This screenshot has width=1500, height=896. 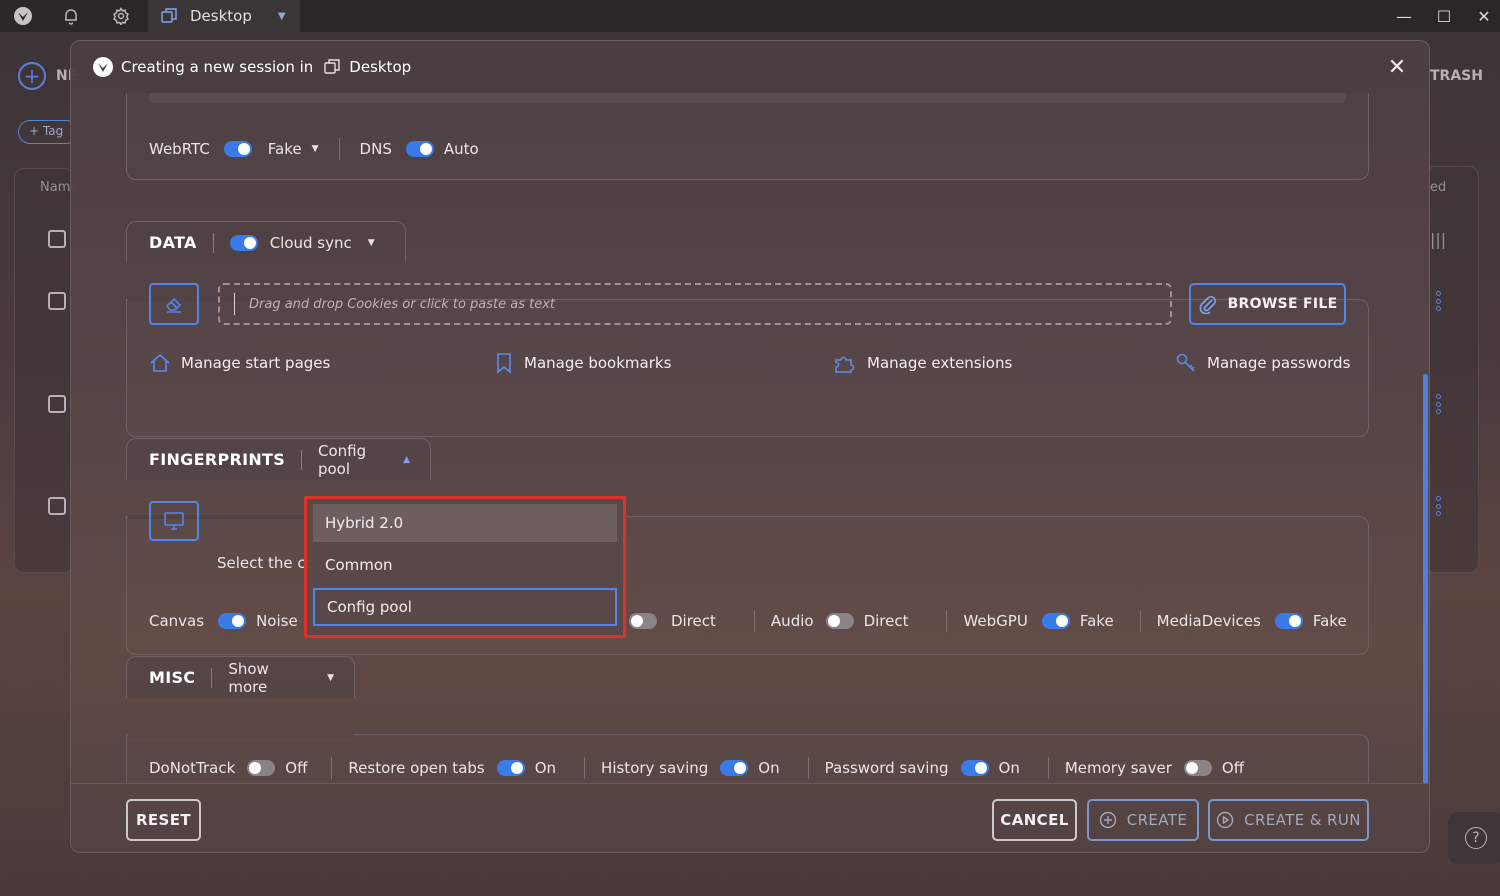 What do you see at coordinates (465, 607) in the screenshot?
I see `dropdown-option-config-pool: Config pool` at bounding box center [465, 607].